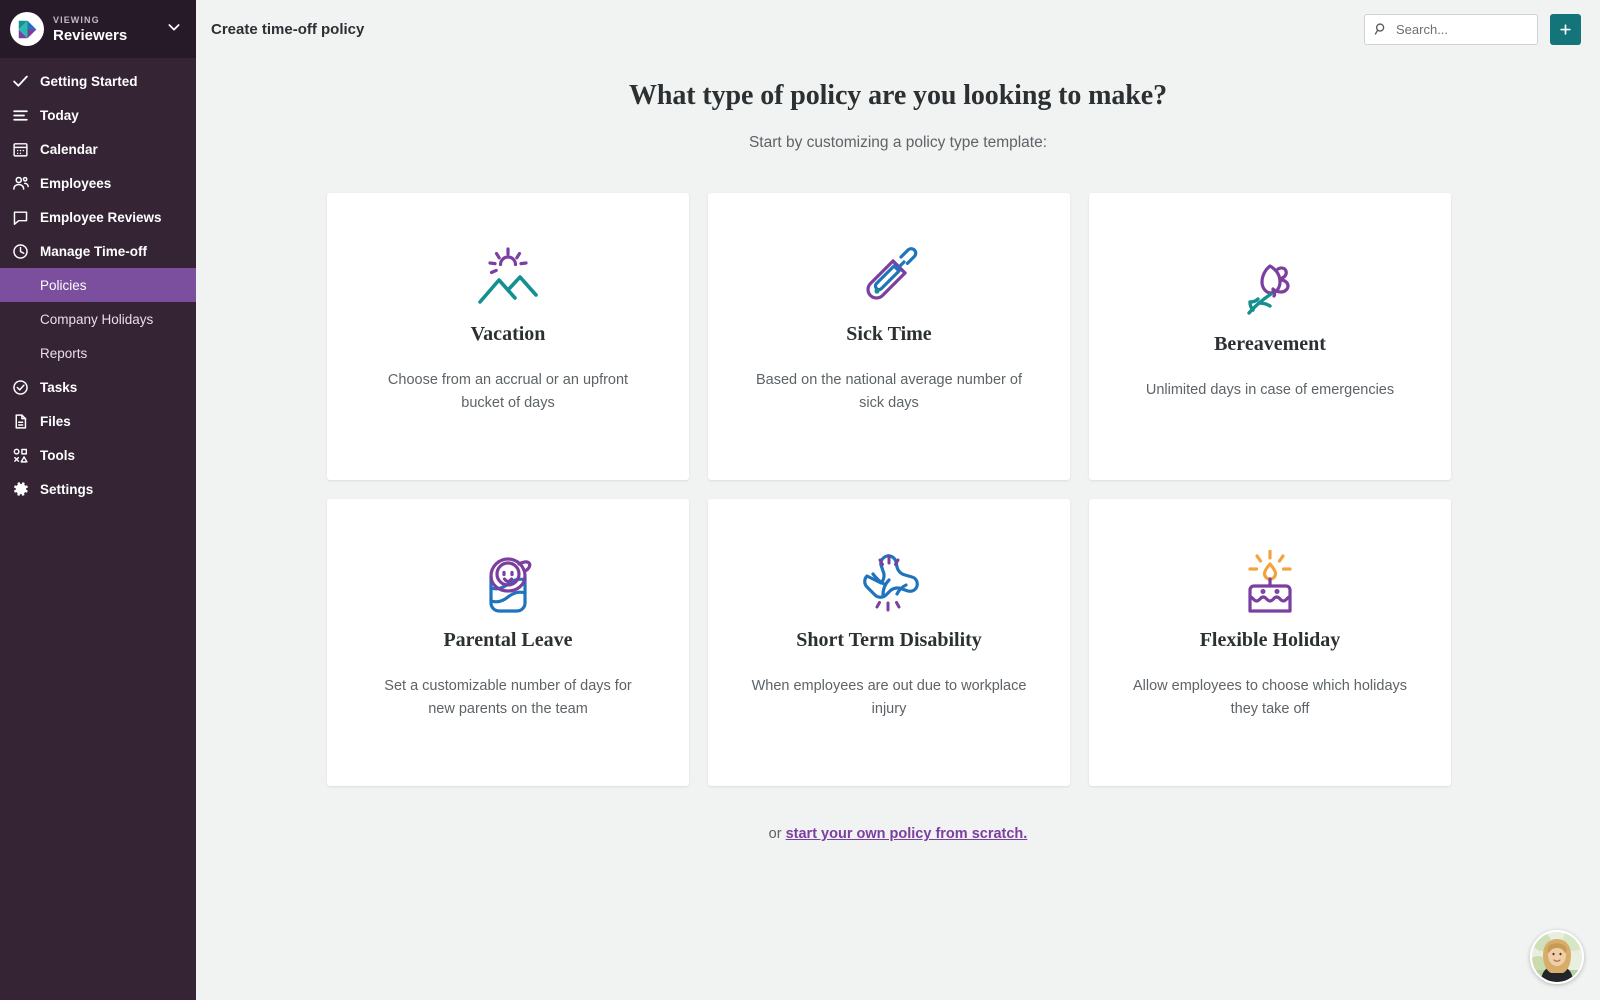 This screenshot has height=1000, width=1600. What do you see at coordinates (23, 149) in the screenshot?
I see `calendar-icon` at bounding box center [23, 149].